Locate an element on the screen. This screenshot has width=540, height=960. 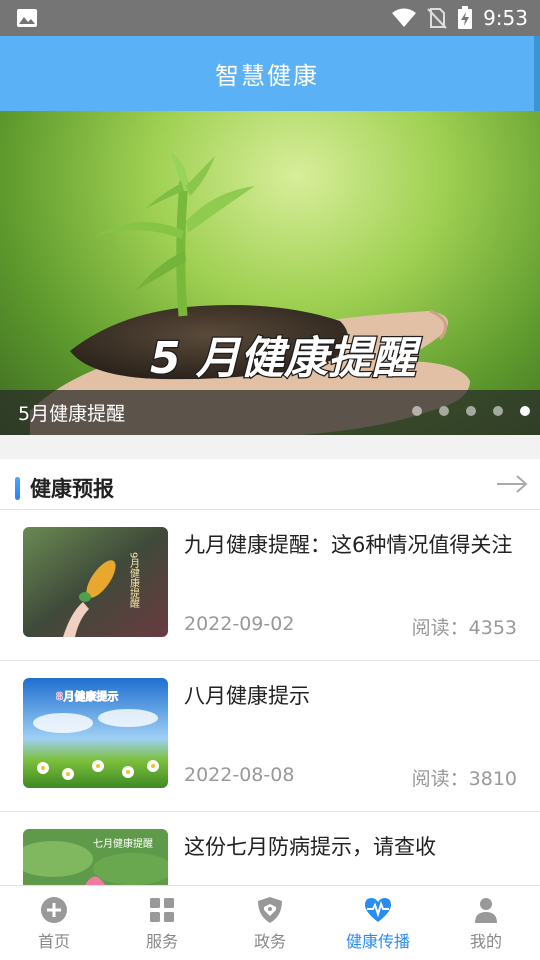
news-read-count: 阅读：4353 is located at coordinates (464, 628).